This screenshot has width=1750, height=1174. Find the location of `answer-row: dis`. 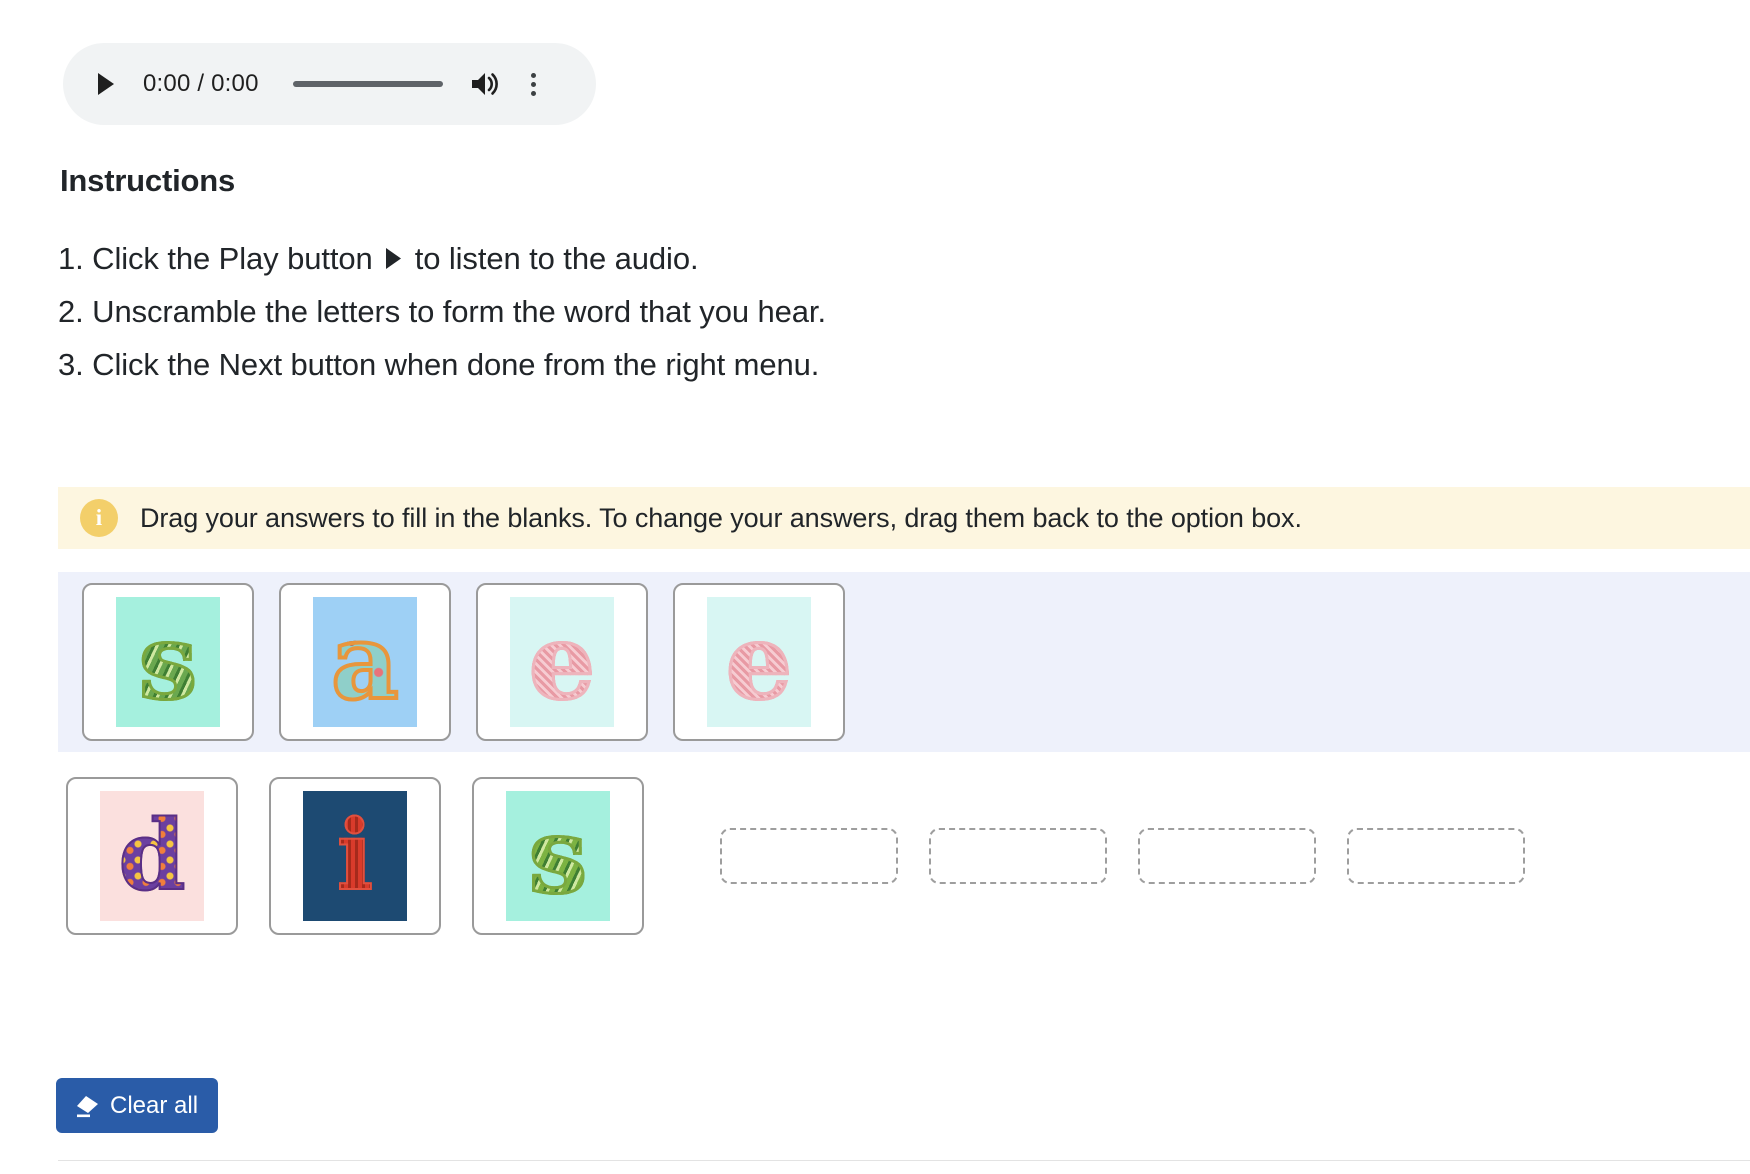

answer-row: dis is located at coordinates (908, 856).